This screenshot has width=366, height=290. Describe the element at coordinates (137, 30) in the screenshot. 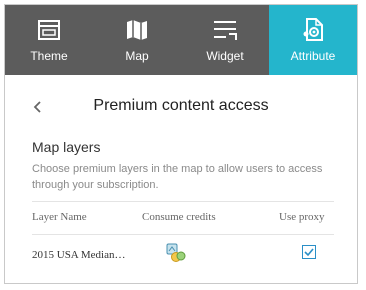

I see `map-icon` at that location.